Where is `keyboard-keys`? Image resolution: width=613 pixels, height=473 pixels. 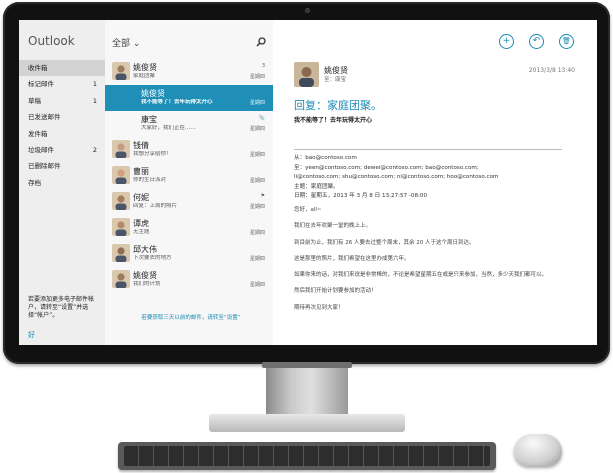 keyboard-keys is located at coordinates (307, 456).